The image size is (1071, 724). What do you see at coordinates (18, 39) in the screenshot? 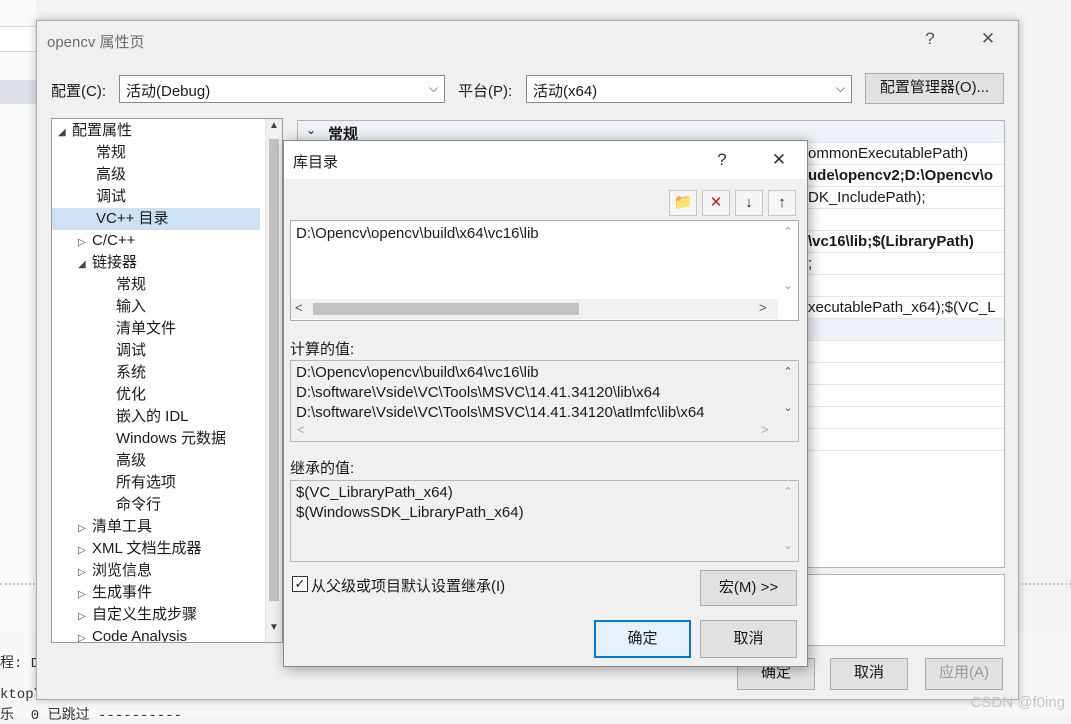
I see `ide-input-strip` at bounding box center [18, 39].